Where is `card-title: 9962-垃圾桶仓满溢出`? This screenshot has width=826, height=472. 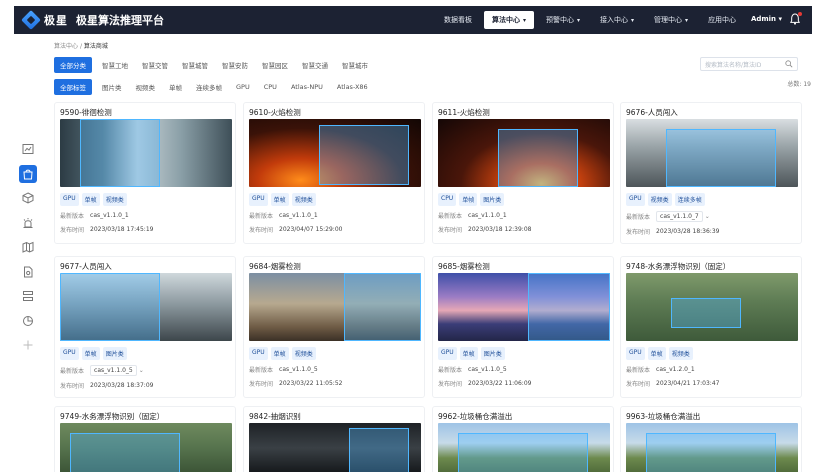
card-title: 9962-垃圾桶仓满溢出 is located at coordinates (523, 415).